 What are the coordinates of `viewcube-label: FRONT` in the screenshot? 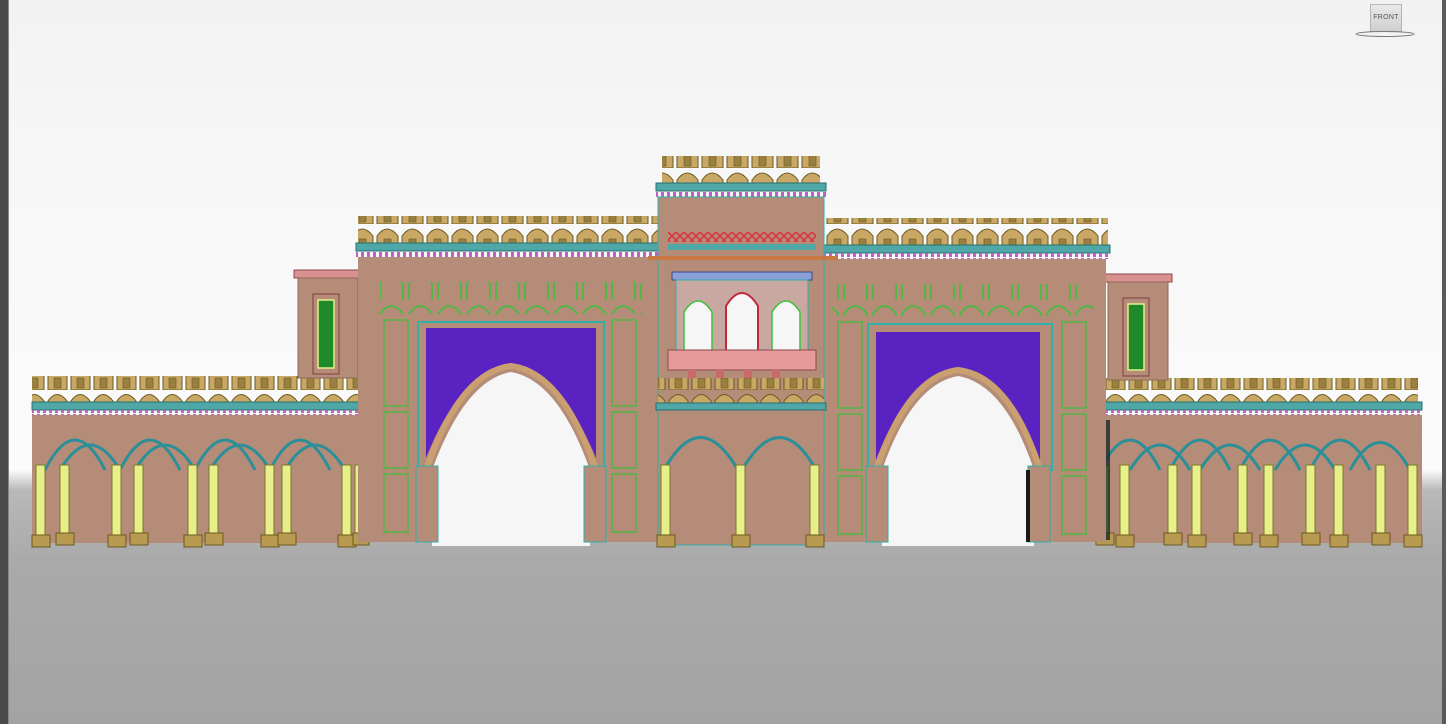 It's located at (1386, 17).